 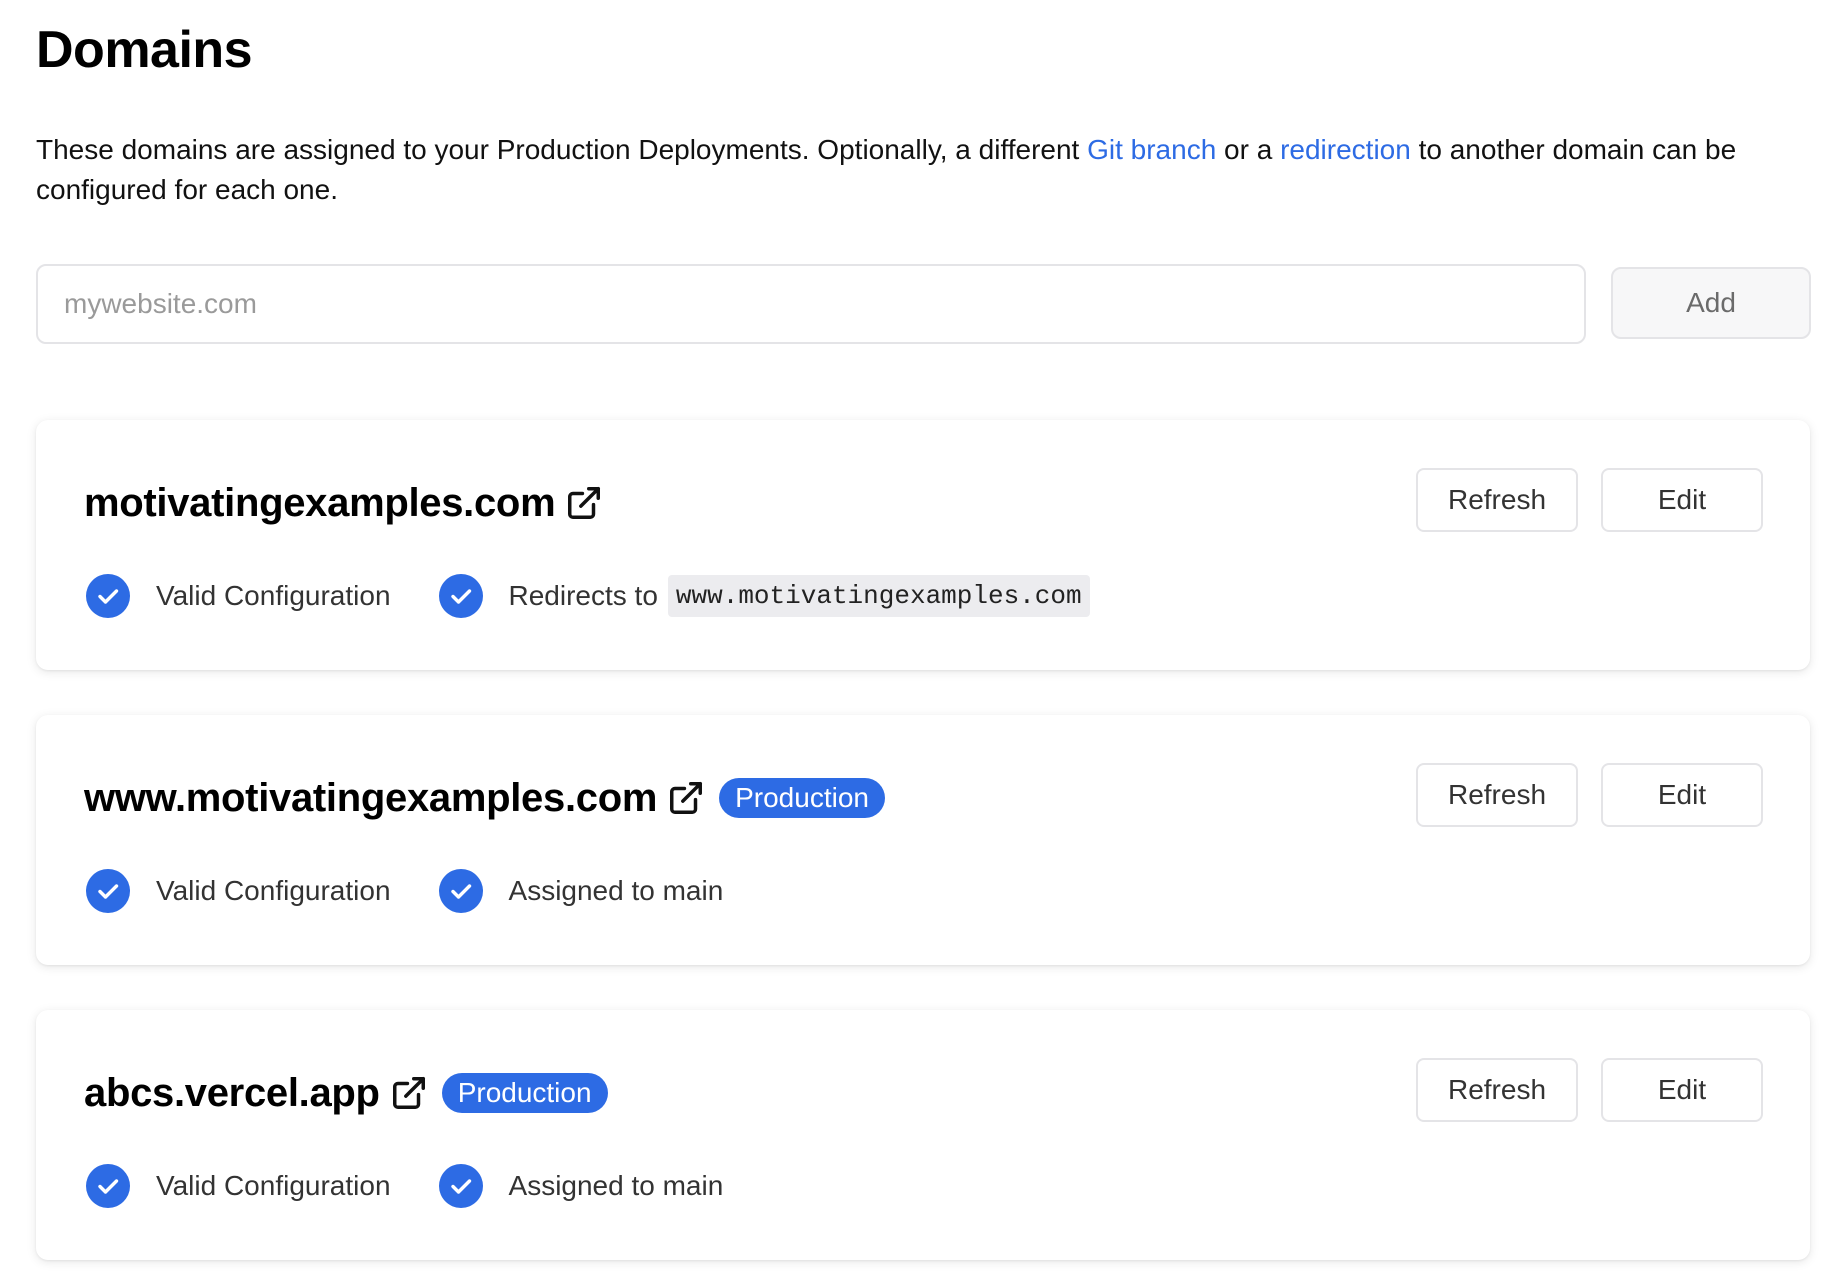 I want to click on domain-name: motivatingexamples.com, so click(x=320, y=502).